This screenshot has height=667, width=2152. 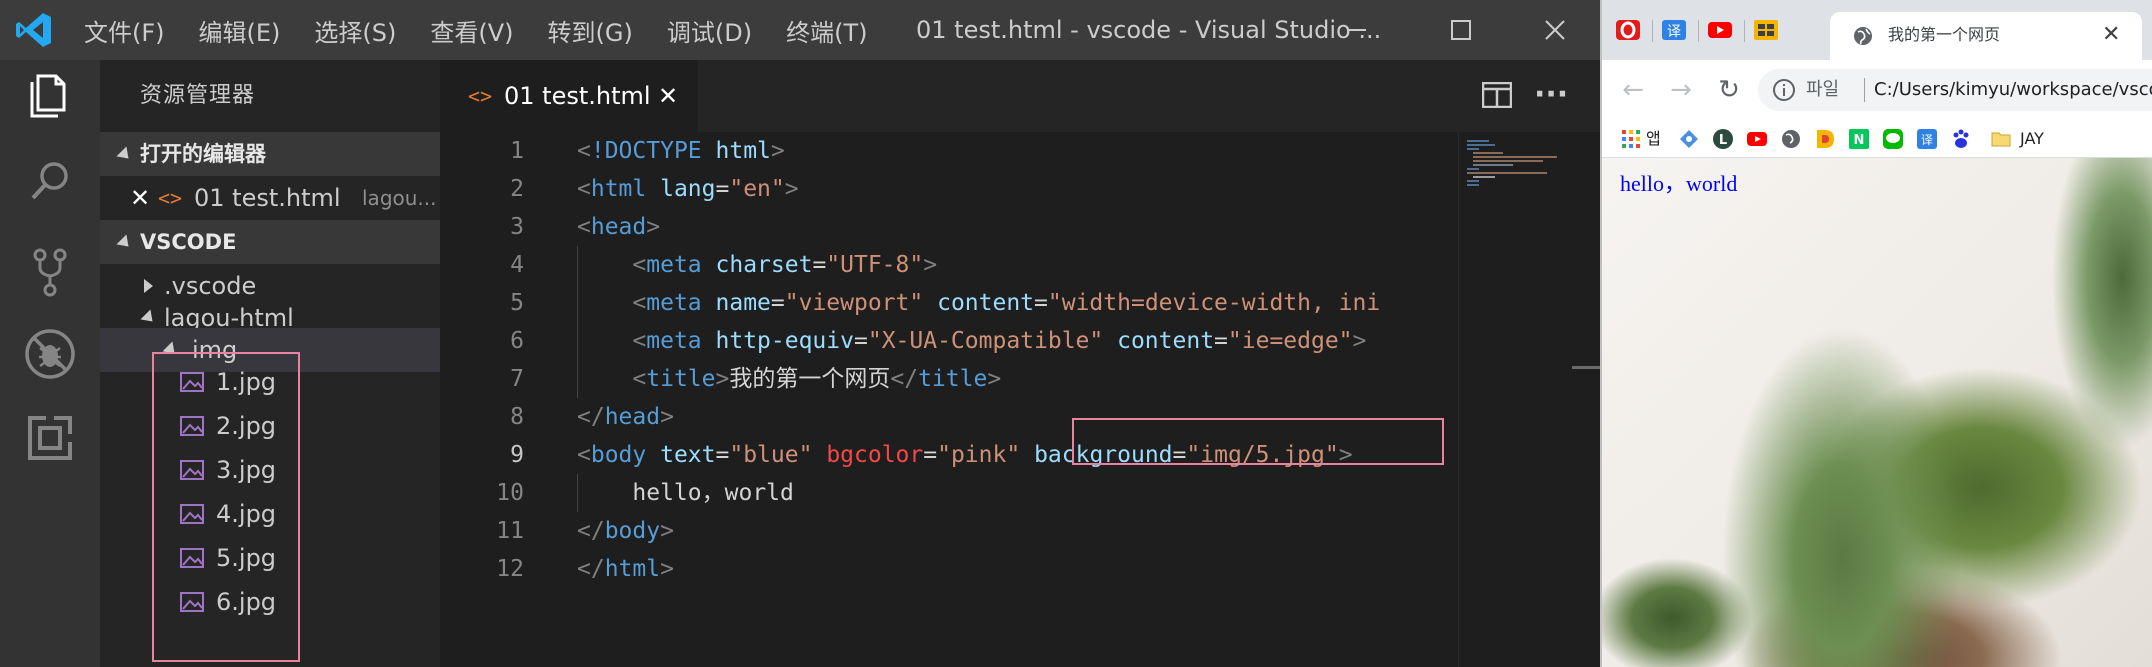 I want to click on address-bar: 파일 C:/Users/kimyu/workspace/vscode, so click(x=1955, y=90).